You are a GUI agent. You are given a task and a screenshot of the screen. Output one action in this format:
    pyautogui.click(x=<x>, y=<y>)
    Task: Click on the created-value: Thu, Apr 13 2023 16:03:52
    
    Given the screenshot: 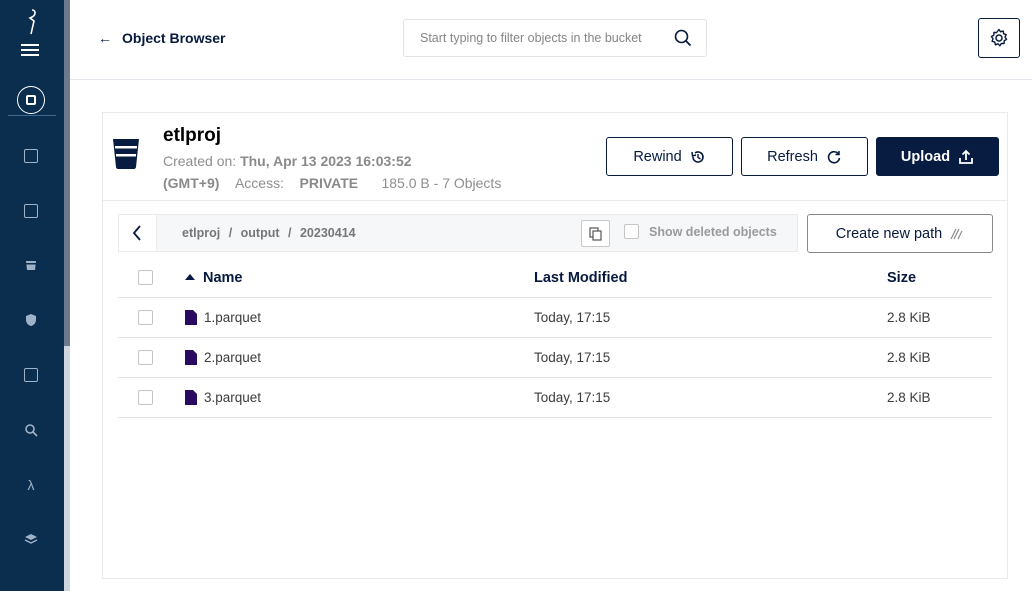 What is the action you would take?
    pyautogui.click(x=326, y=161)
    